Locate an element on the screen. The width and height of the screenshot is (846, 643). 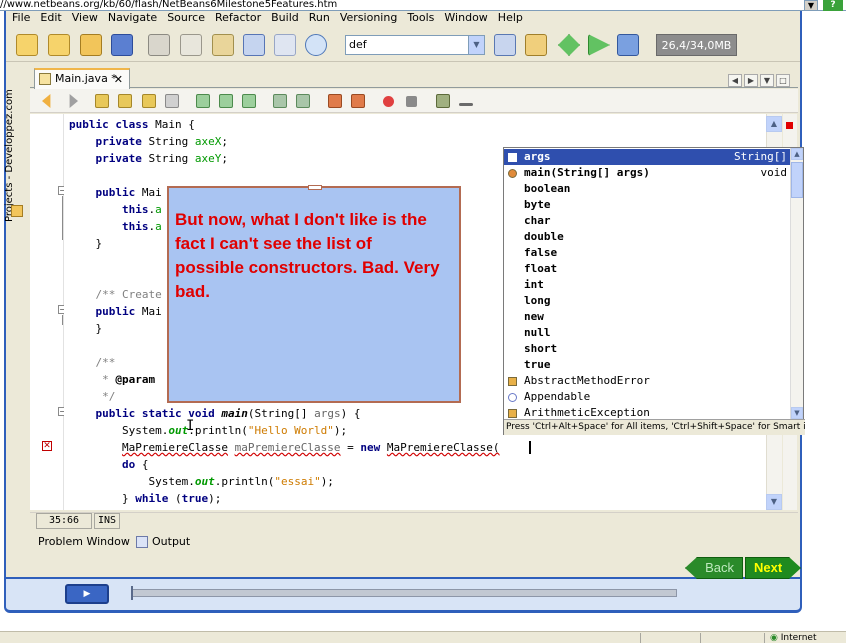
scroll-thumb is located at coordinates (797, 180).